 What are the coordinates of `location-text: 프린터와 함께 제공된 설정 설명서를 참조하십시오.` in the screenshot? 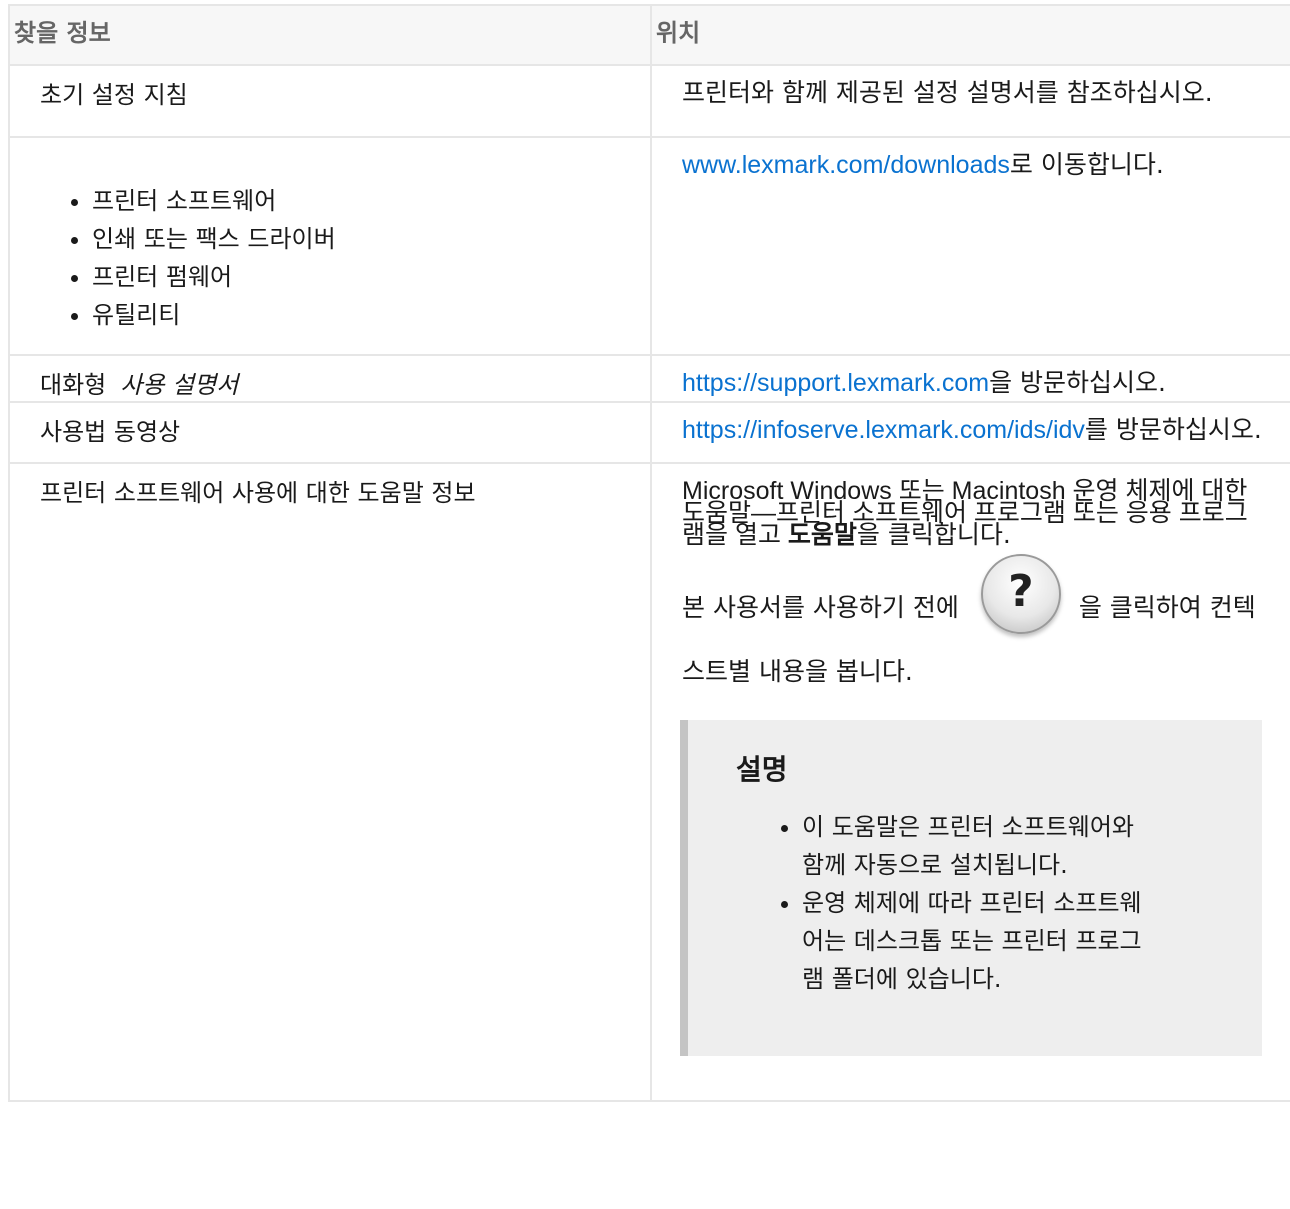 It's located at (947, 92).